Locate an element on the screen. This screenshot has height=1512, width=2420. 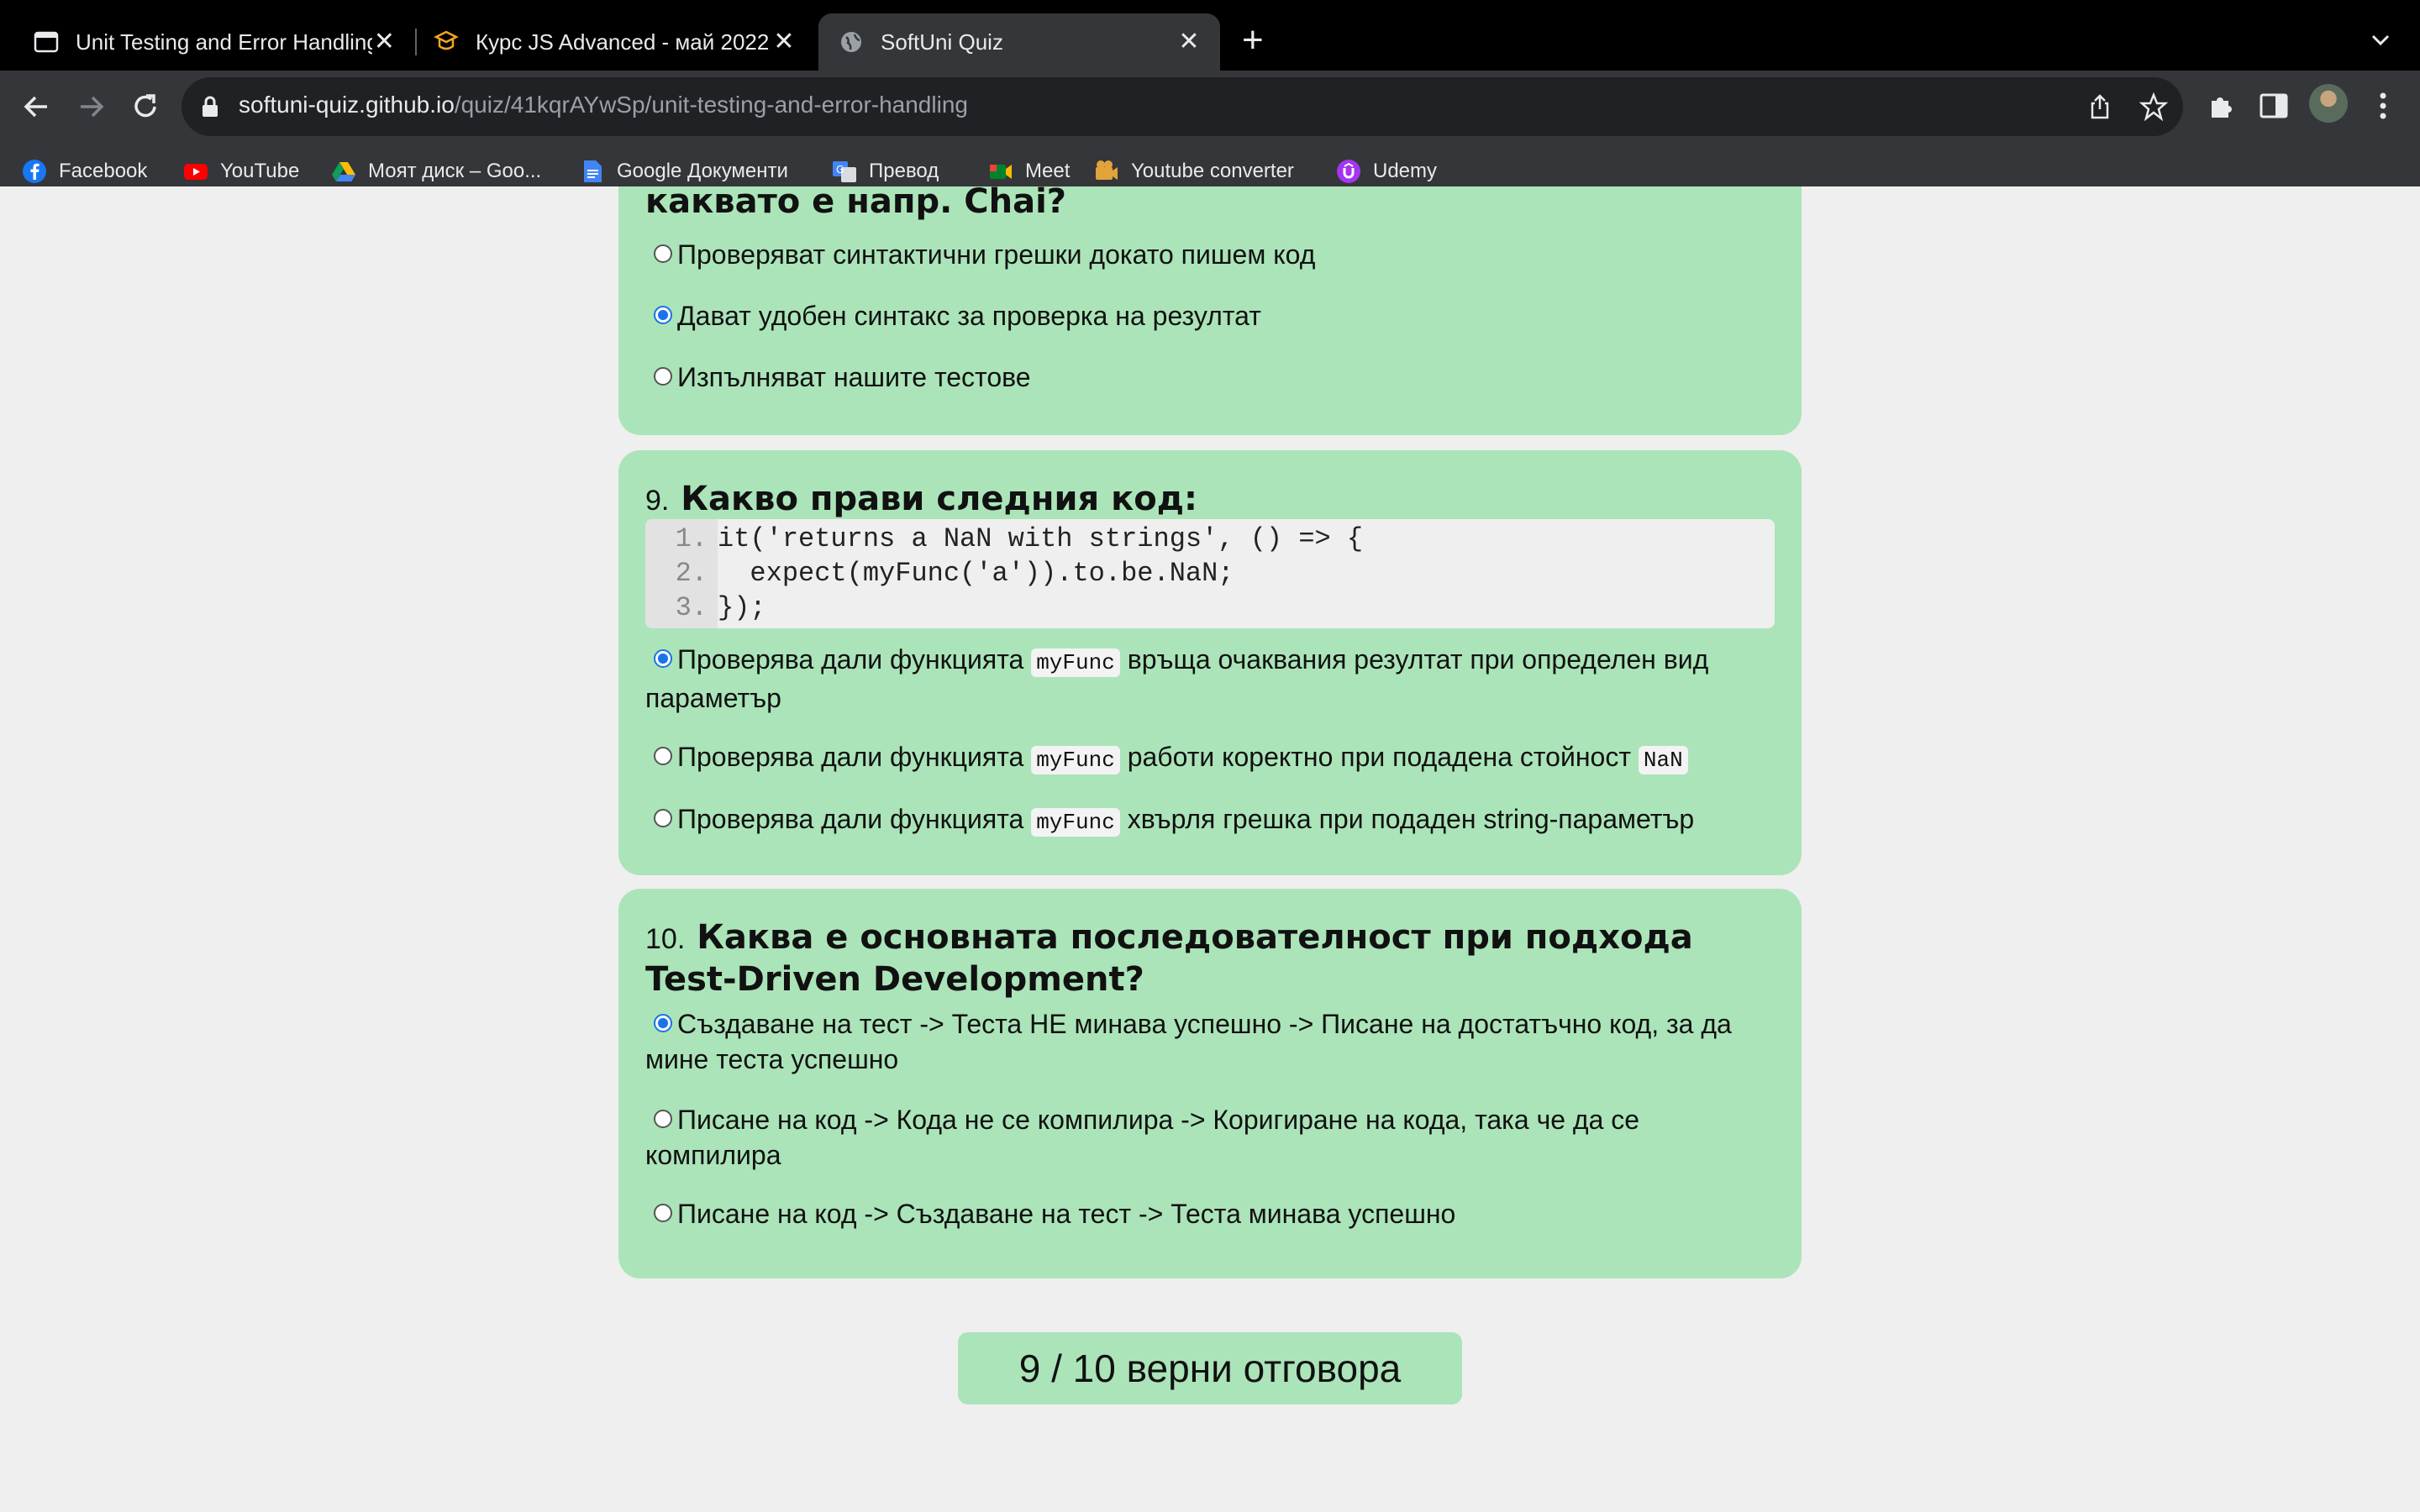
tab-unit-testing: Unit Testing and Error Handling ✕ is located at coordinates (207, 42).